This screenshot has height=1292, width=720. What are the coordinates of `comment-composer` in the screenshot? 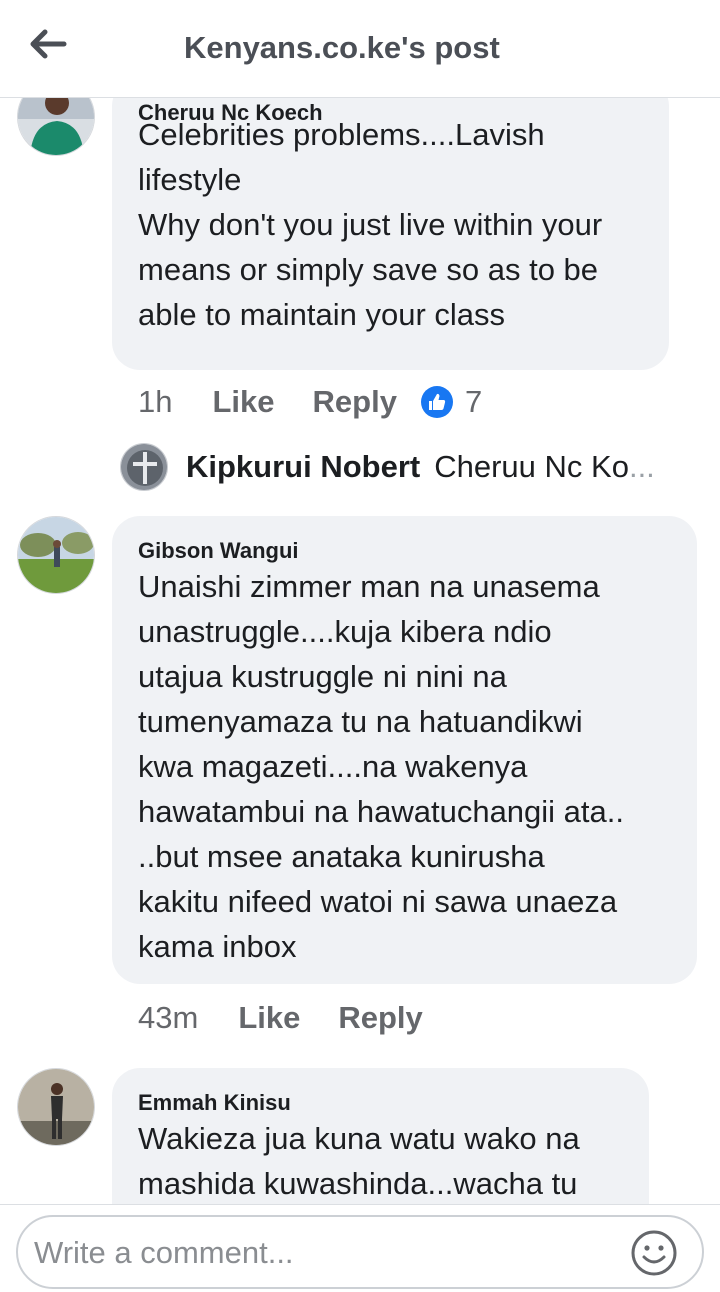 It's located at (360, 1252).